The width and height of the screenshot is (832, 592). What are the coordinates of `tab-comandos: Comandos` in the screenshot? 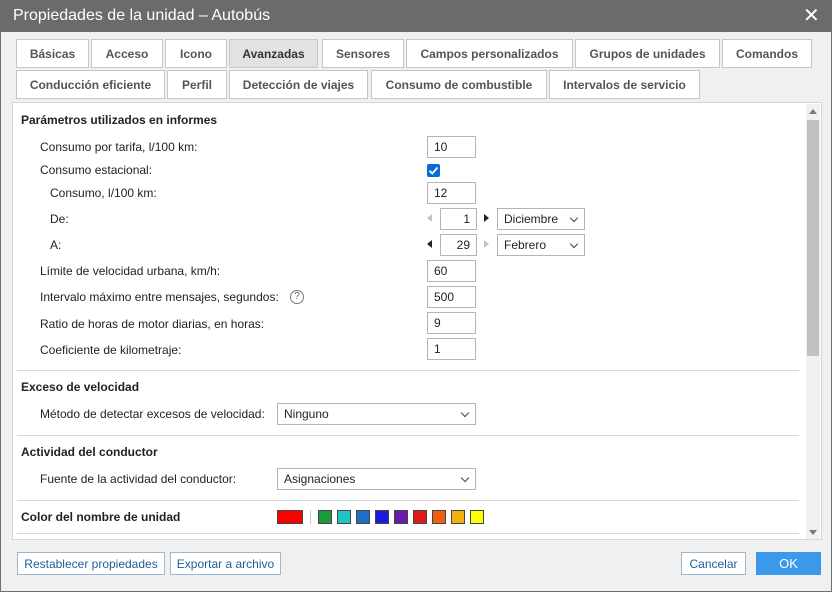 It's located at (767, 53).